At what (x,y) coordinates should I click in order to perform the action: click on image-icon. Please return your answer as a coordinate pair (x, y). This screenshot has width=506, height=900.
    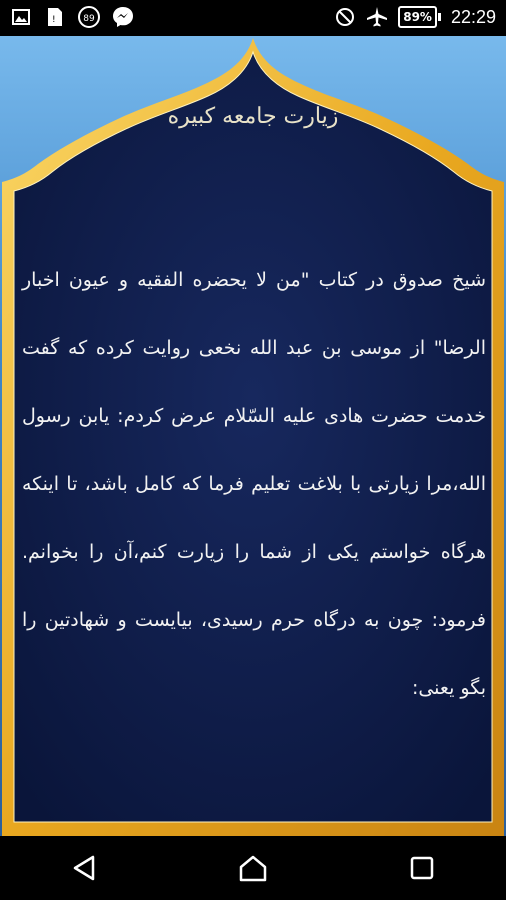
    Looking at the image, I should click on (21, 17).